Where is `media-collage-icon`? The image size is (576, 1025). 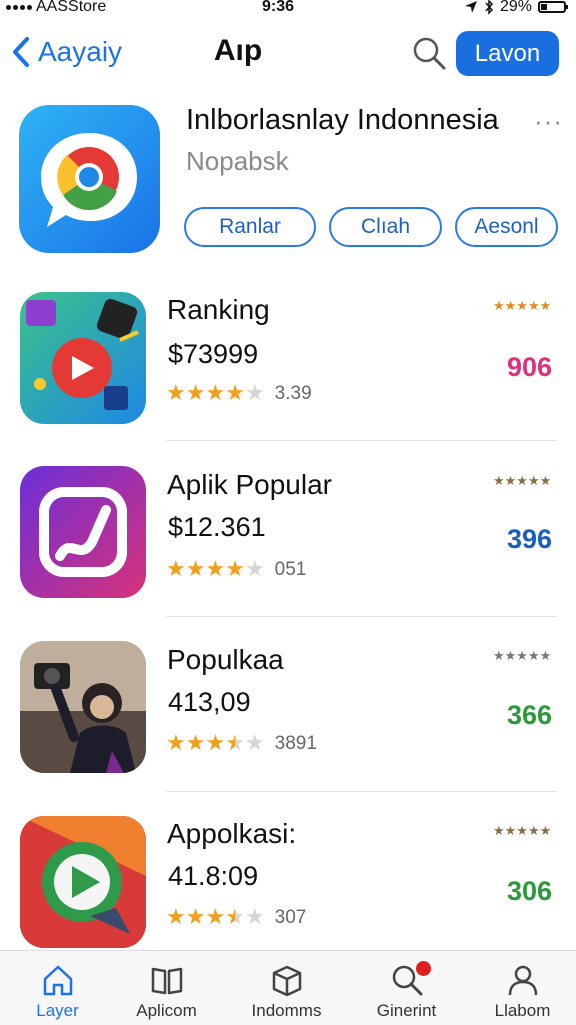 media-collage-icon is located at coordinates (82, 354).